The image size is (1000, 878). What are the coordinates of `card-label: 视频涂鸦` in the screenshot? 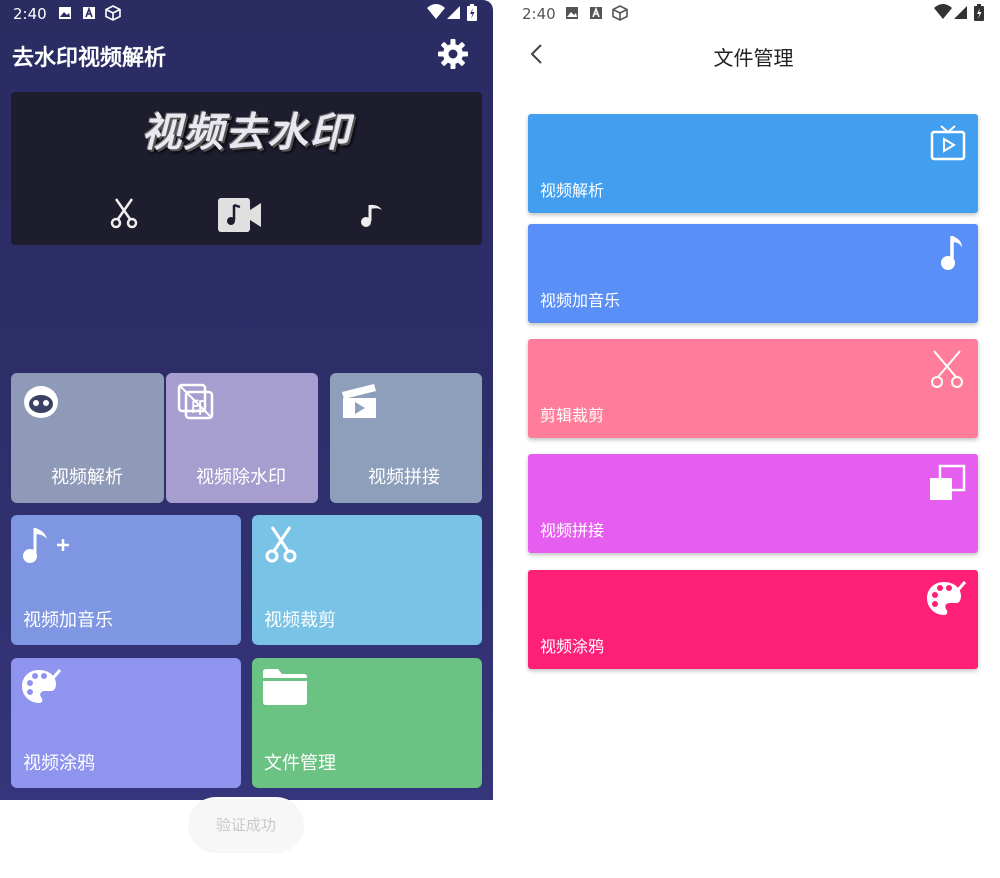 It's located at (572, 646).